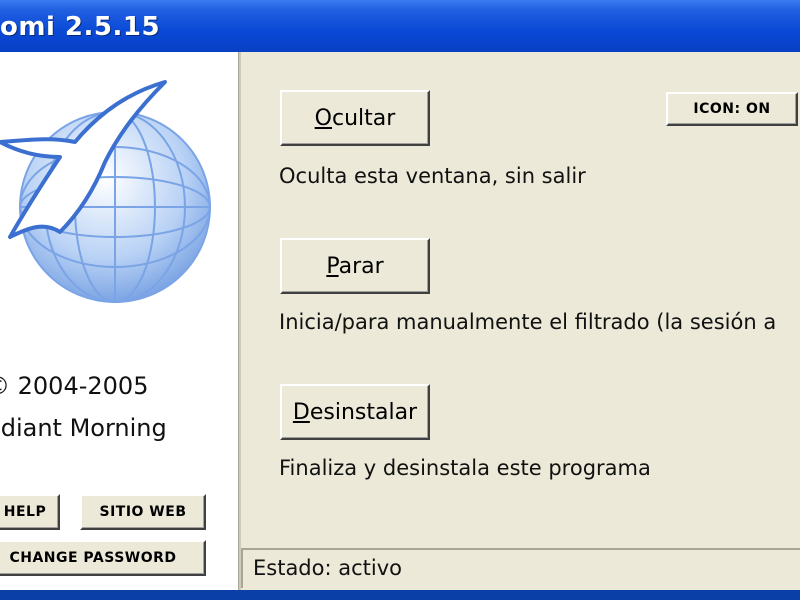 The width and height of the screenshot is (800, 600). I want to click on icon-toggle-label: ICON: ON, so click(732, 109).